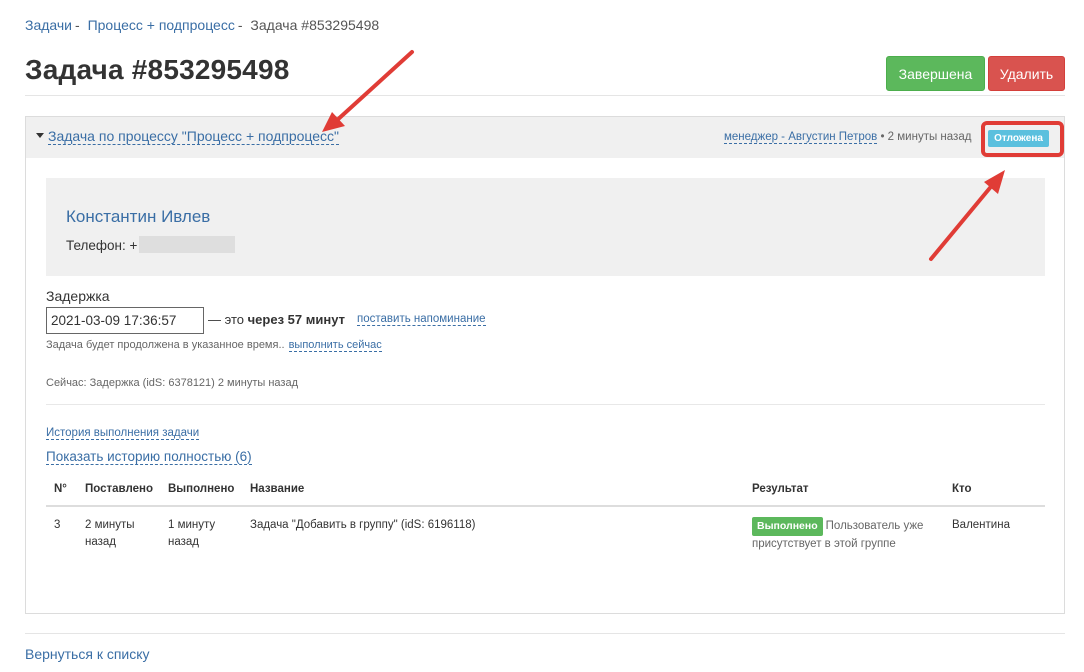  Describe the element at coordinates (315, 25) in the screenshot. I see `breadcrumb-current: Задача #853295498` at that location.